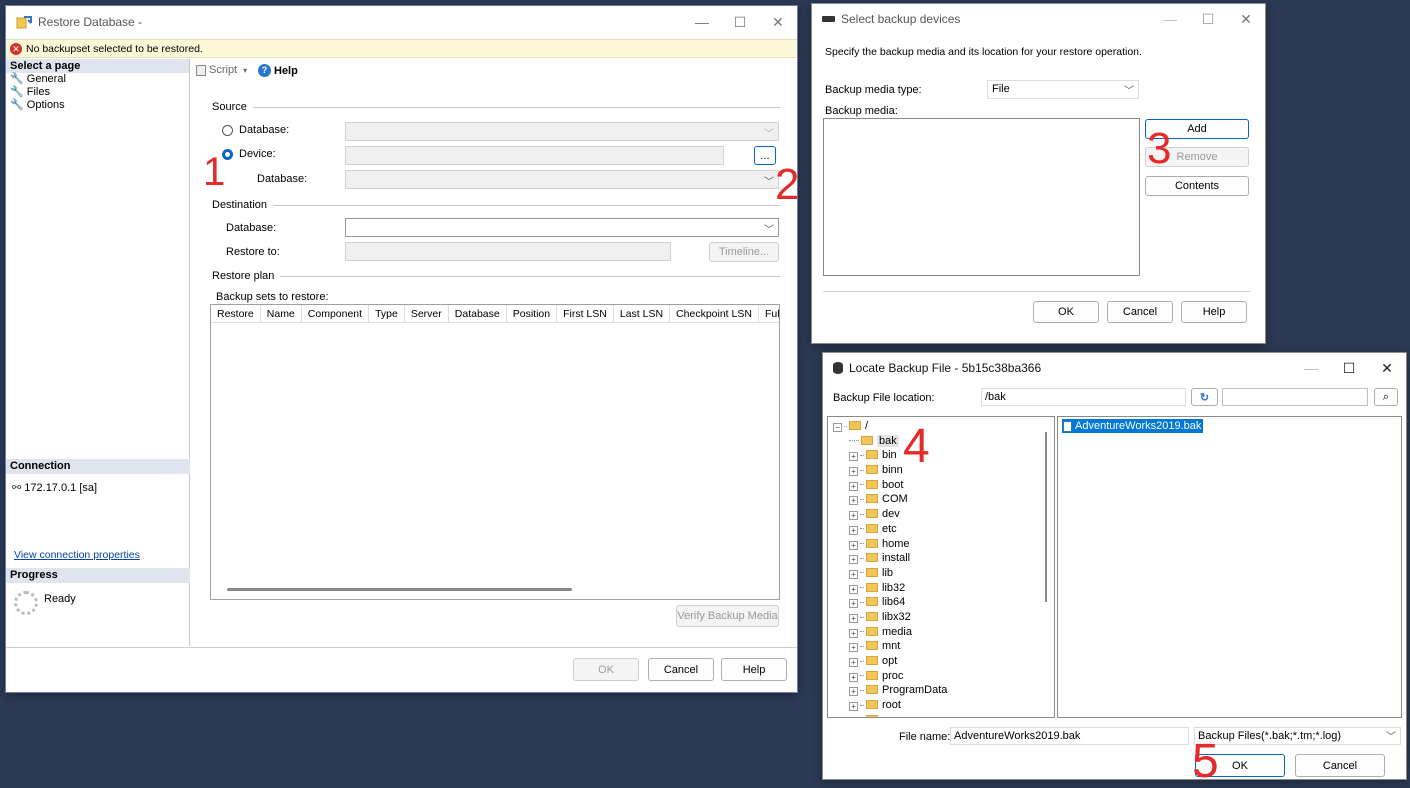  Describe the element at coordinates (249, 154) in the screenshot. I see `device-radio: Device:` at that location.